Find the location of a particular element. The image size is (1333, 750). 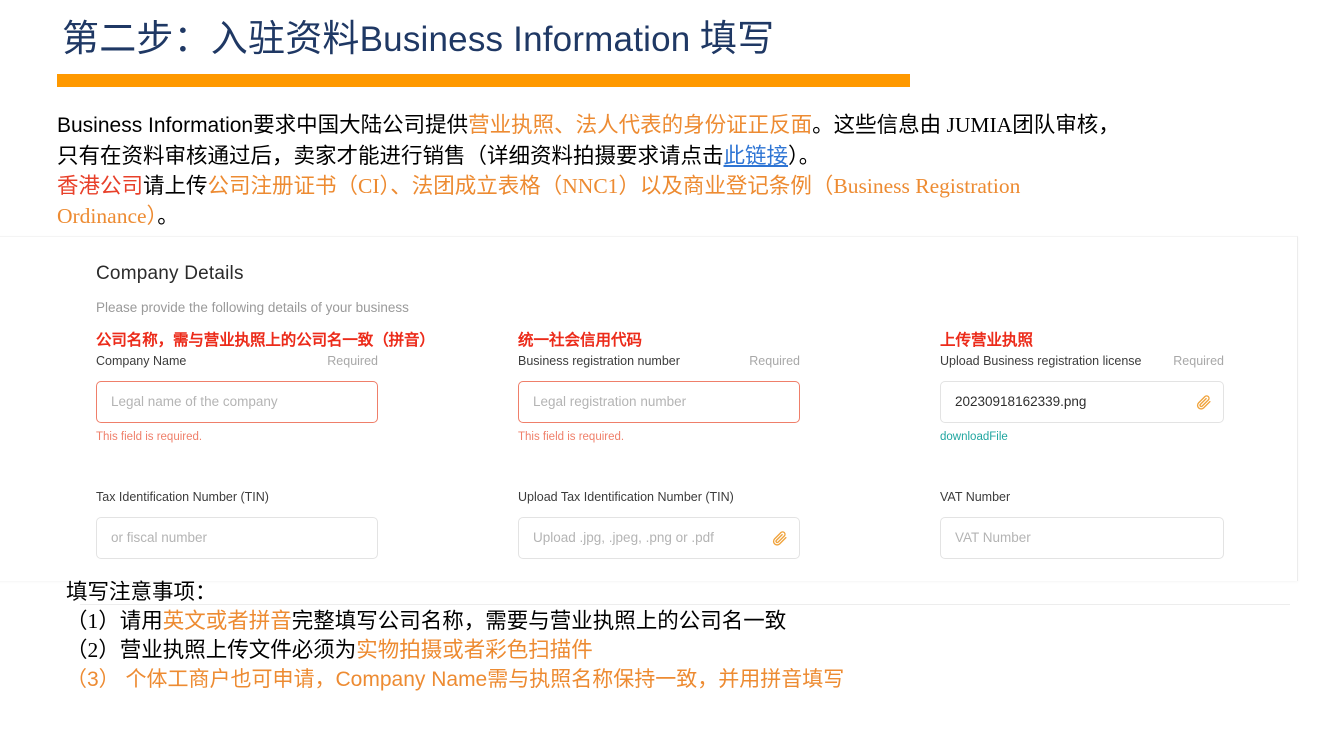

intro-line-3-text: 请上传 is located at coordinates (175, 186).